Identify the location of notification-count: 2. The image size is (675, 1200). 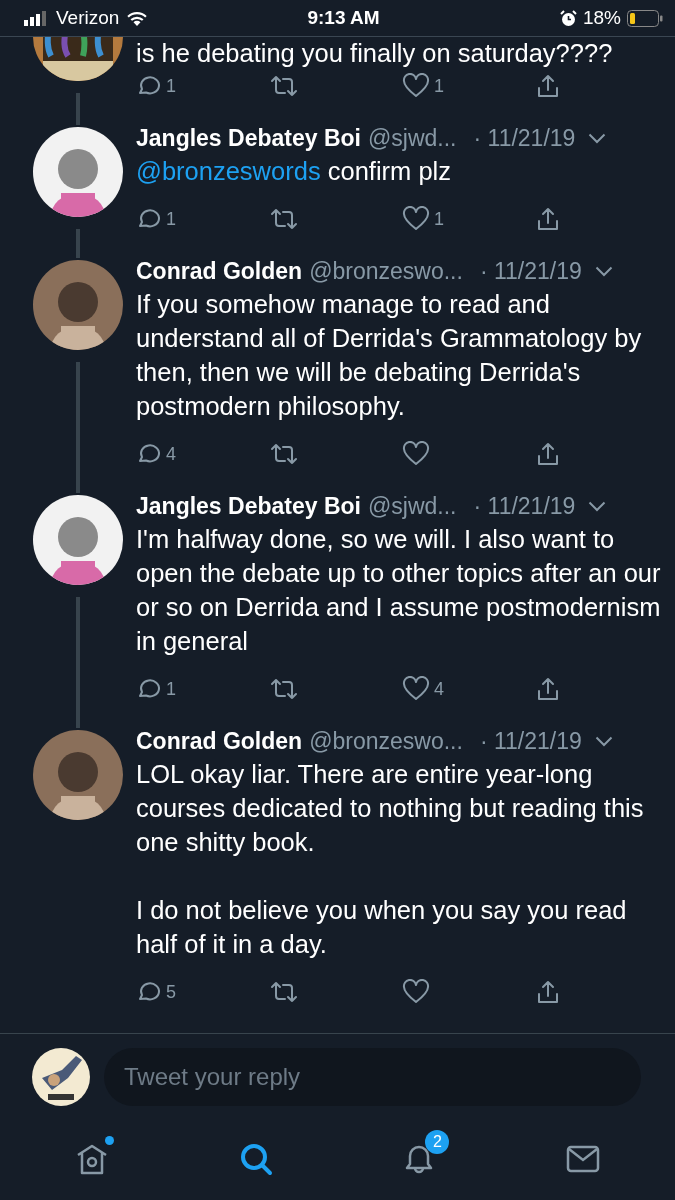
(437, 1142).